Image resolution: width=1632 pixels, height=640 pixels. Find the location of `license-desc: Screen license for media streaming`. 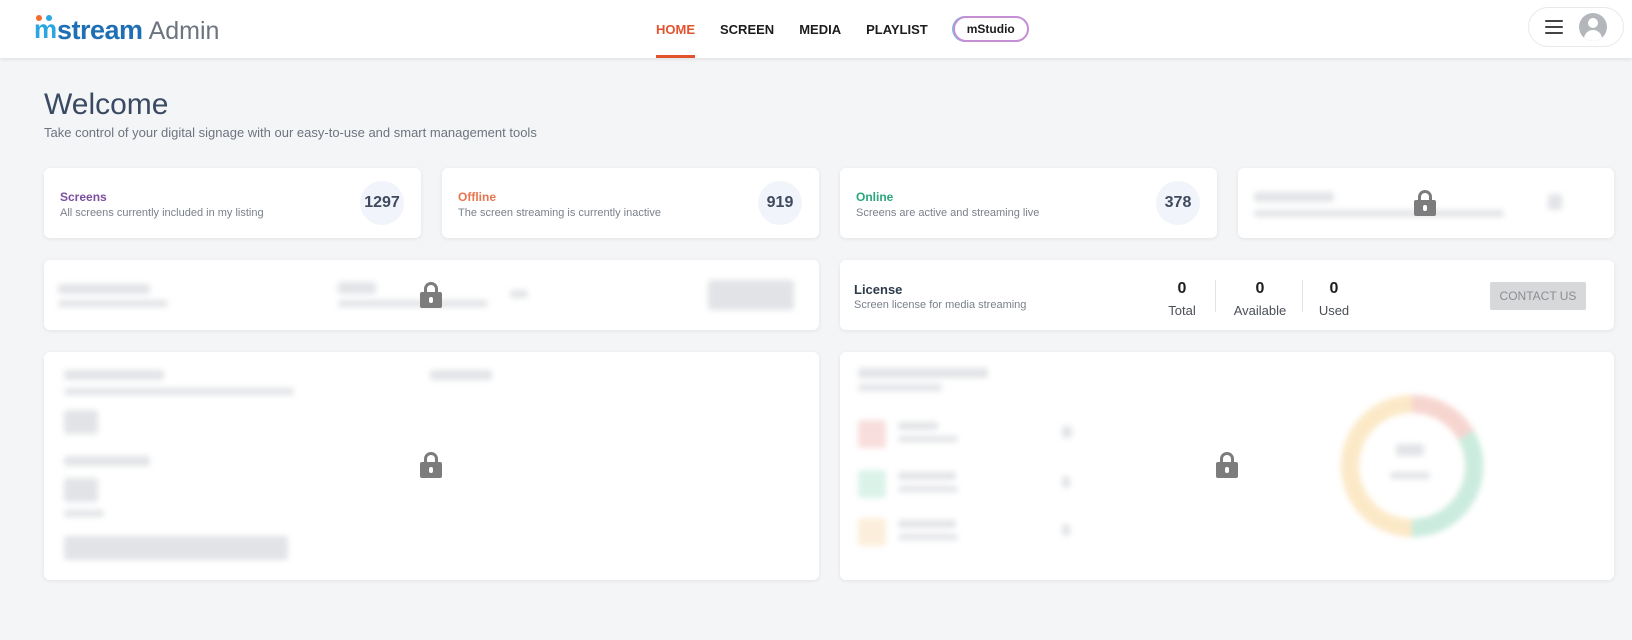

license-desc: Screen license for media streaming is located at coordinates (940, 305).